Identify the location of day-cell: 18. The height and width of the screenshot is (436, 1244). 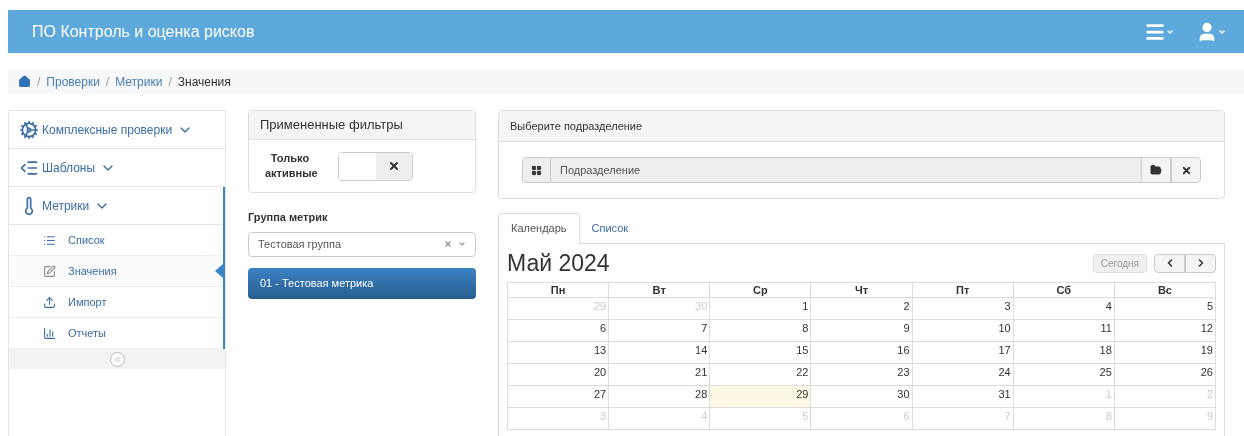
(1064, 353).